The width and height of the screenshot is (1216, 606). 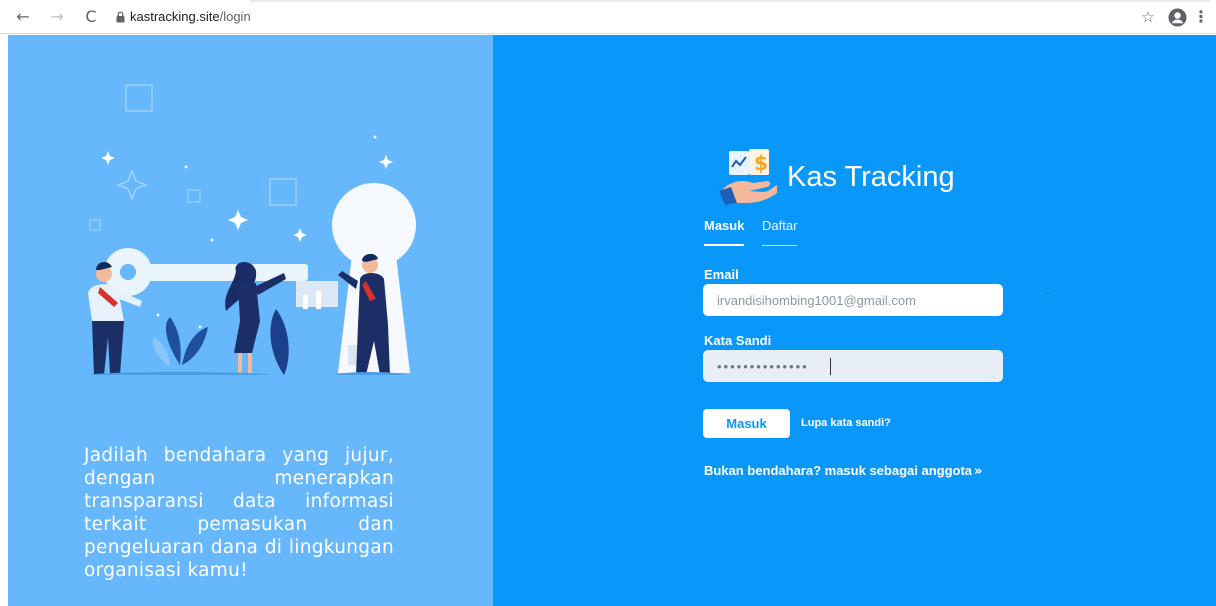 What do you see at coordinates (830, 366) in the screenshot?
I see `text-caret` at bounding box center [830, 366].